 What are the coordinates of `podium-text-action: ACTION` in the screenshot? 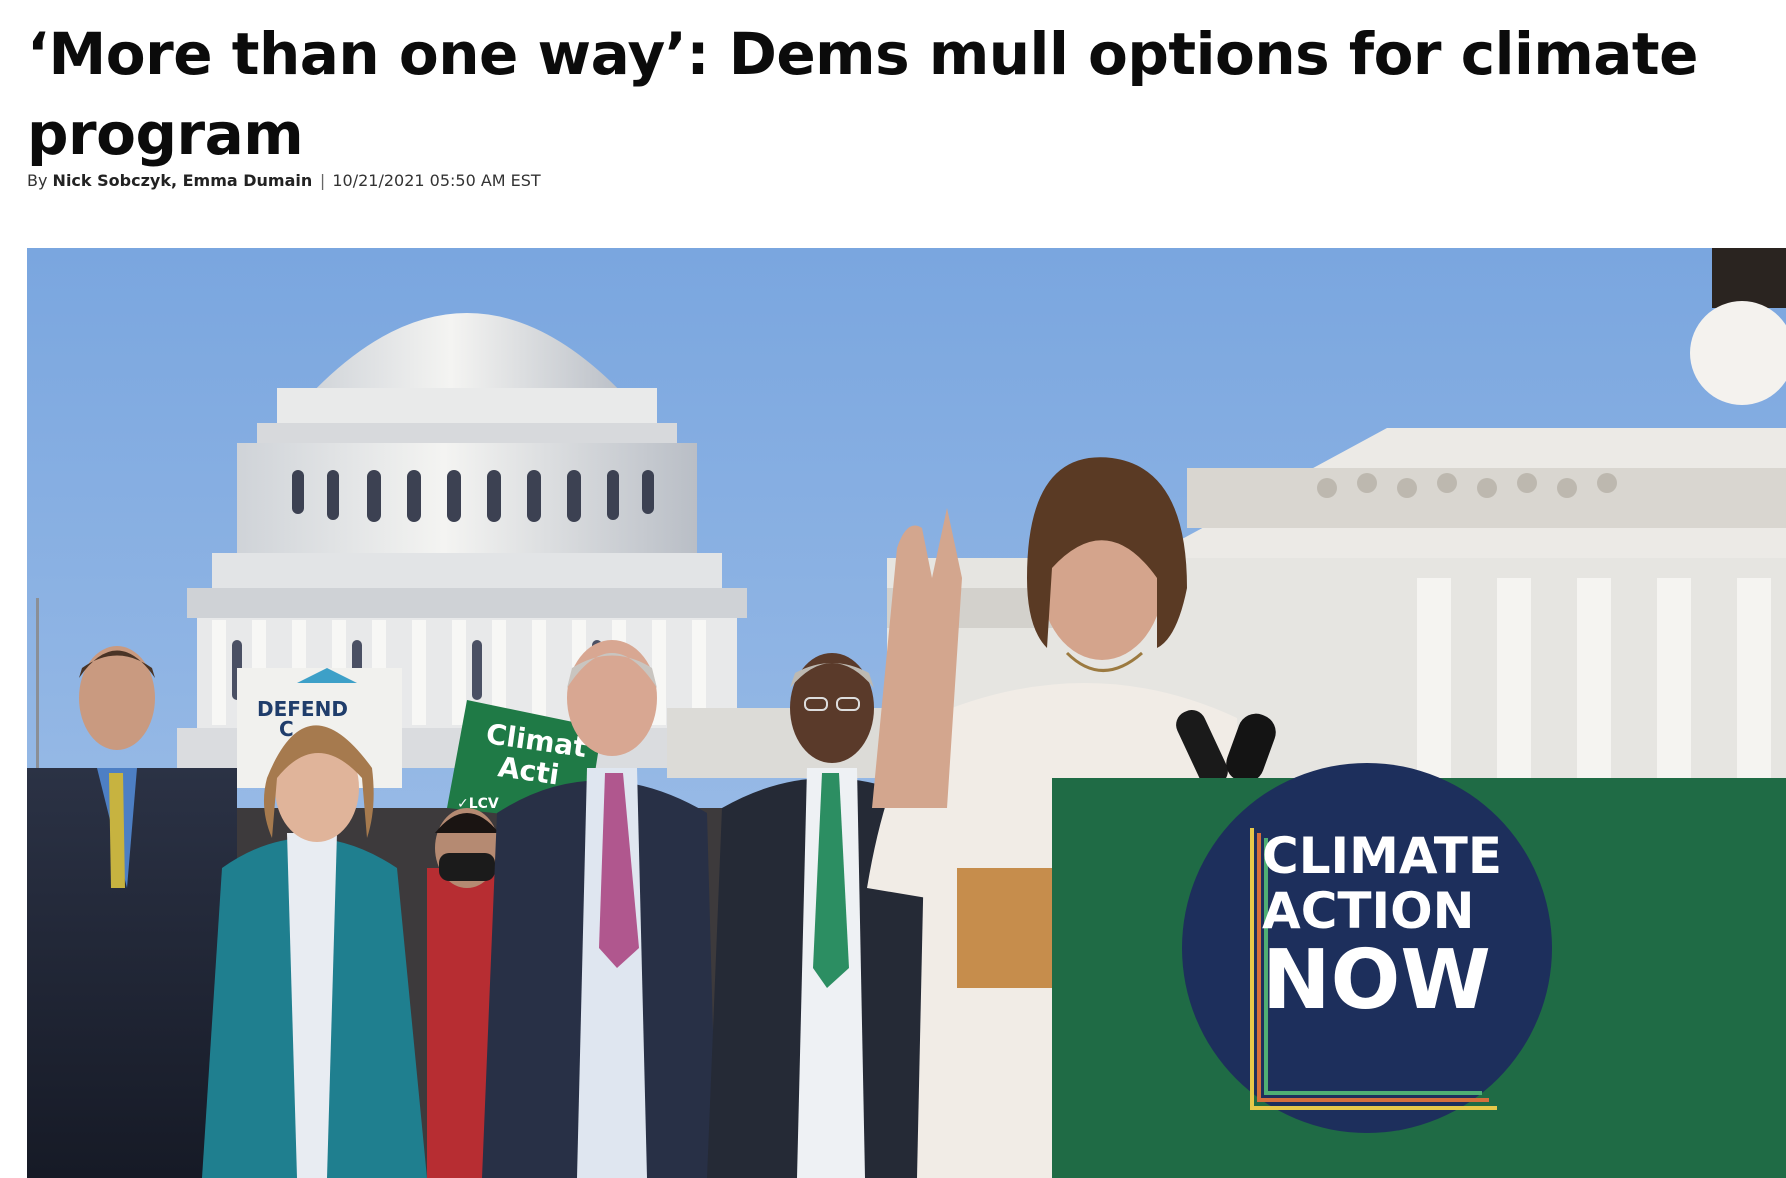 It's located at (1368, 911).